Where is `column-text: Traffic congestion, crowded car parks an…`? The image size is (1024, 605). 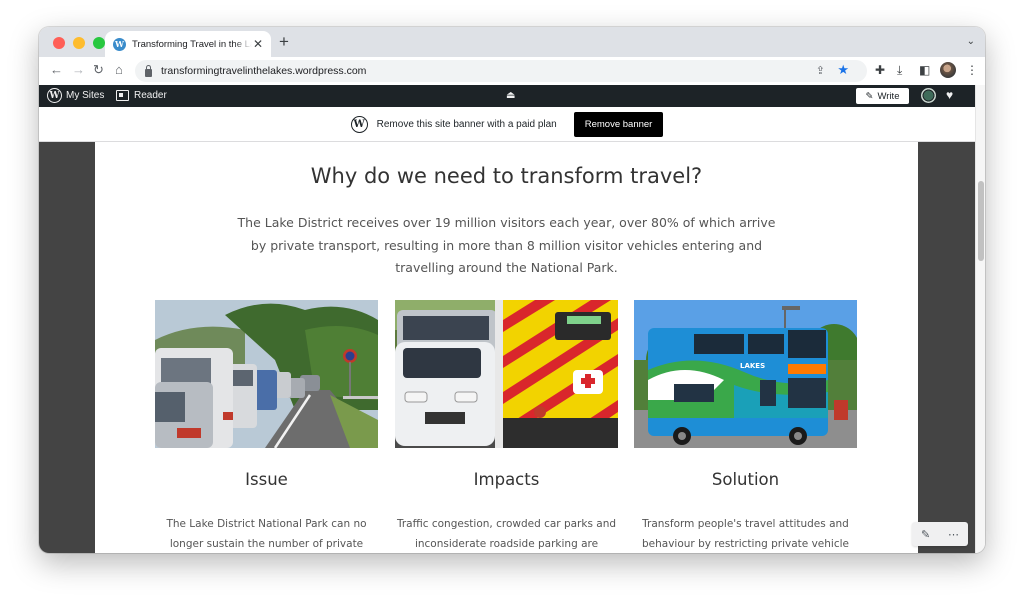
column-text: Traffic congestion, crowded car parks an… is located at coordinates (506, 534).